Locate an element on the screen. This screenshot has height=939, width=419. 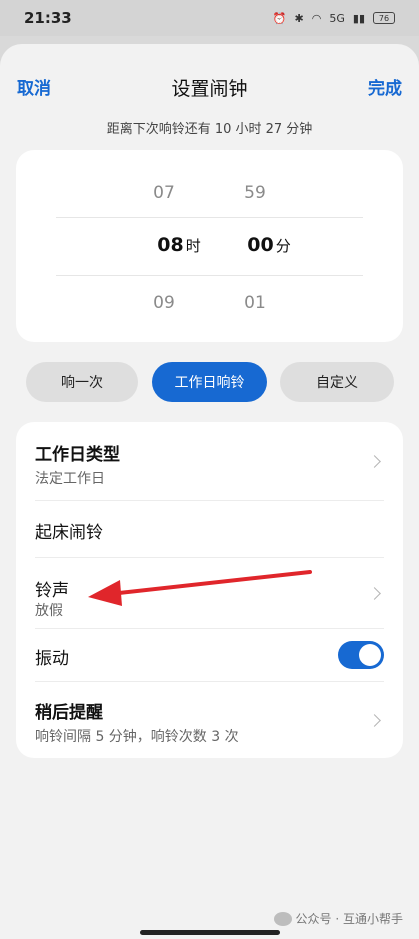
row-ringtone: 铃声 放假 is located at coordinates (209, 593).